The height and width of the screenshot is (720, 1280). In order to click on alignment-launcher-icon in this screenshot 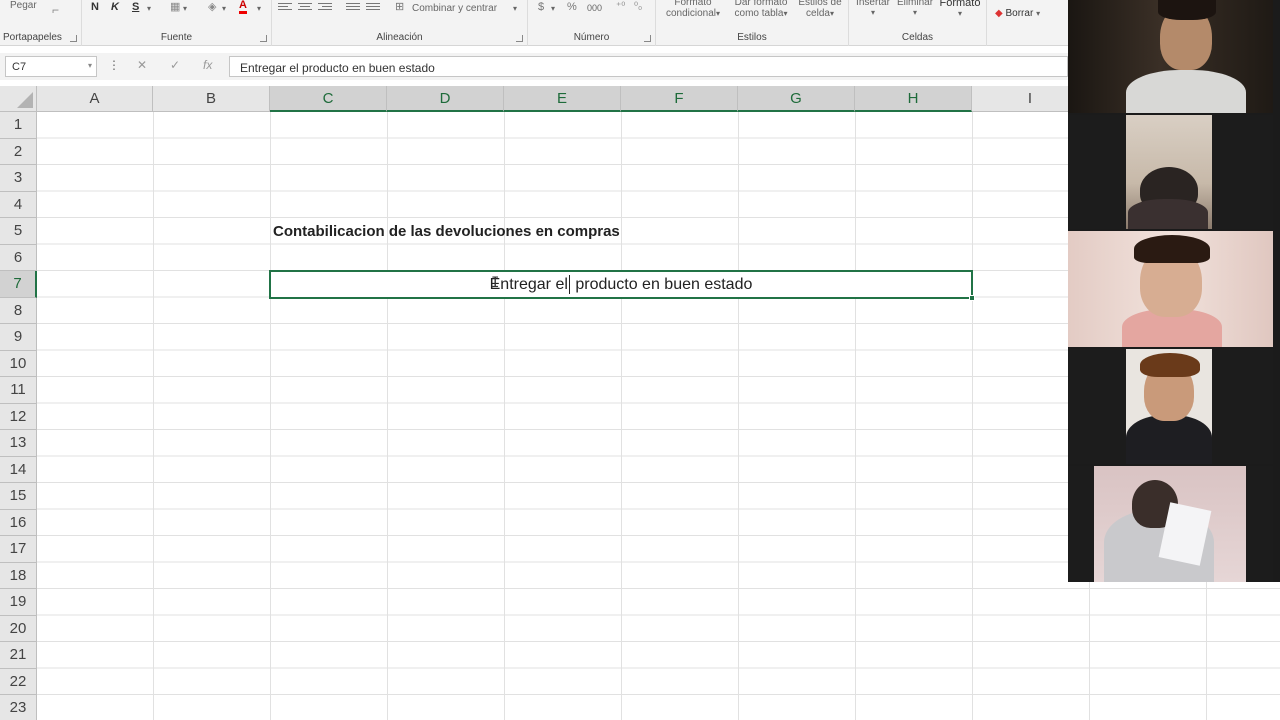, I will do `click(519, 38)`.